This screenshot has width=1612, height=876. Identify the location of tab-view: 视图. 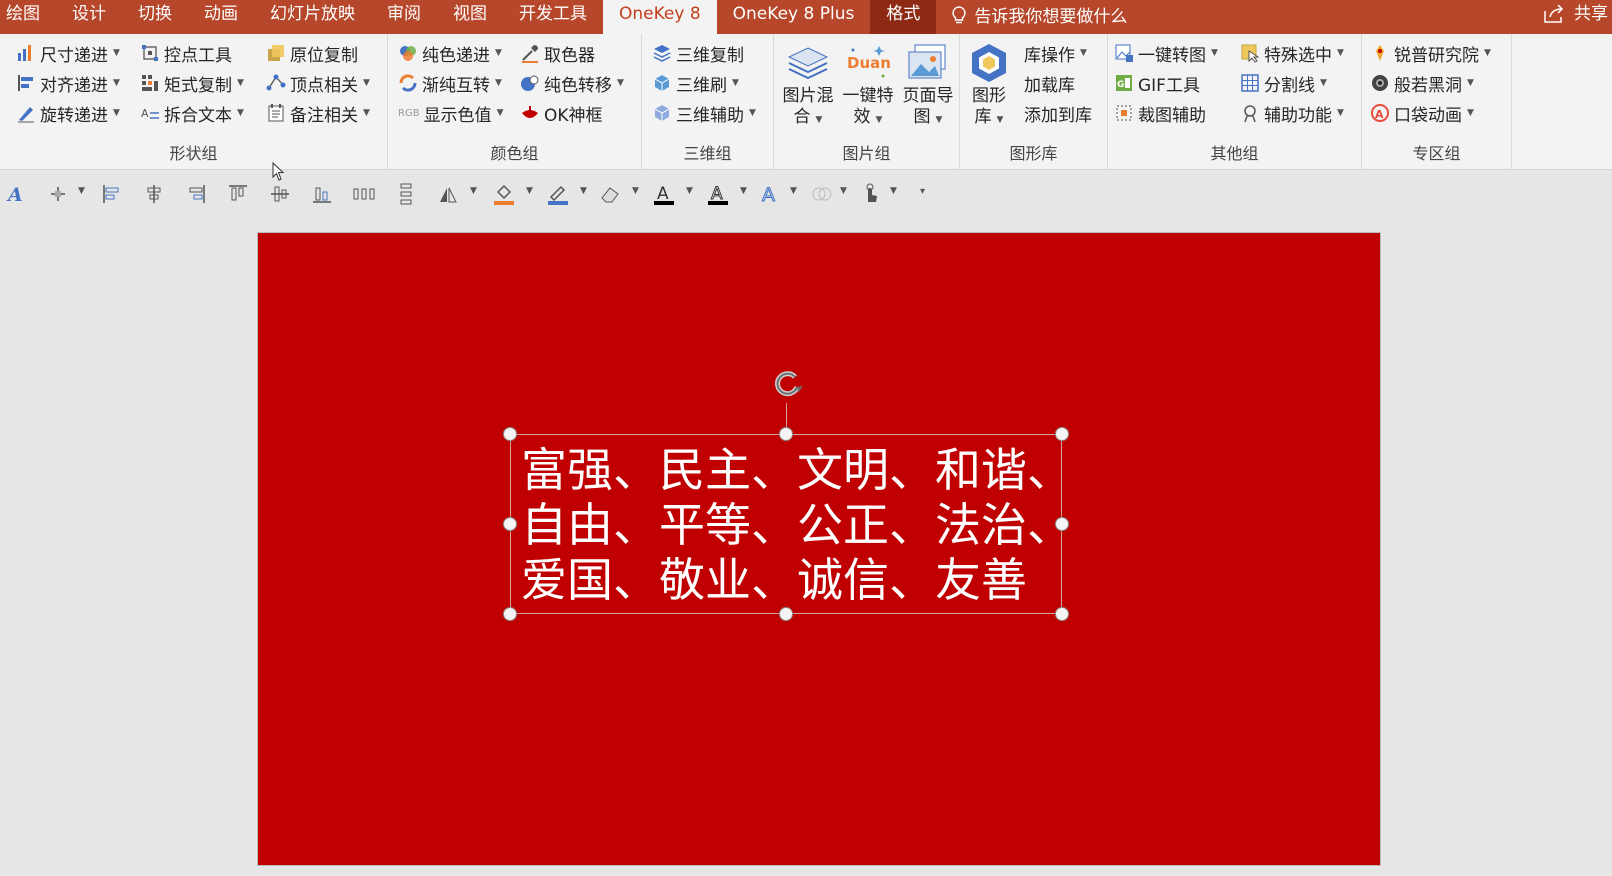
(470, 17).